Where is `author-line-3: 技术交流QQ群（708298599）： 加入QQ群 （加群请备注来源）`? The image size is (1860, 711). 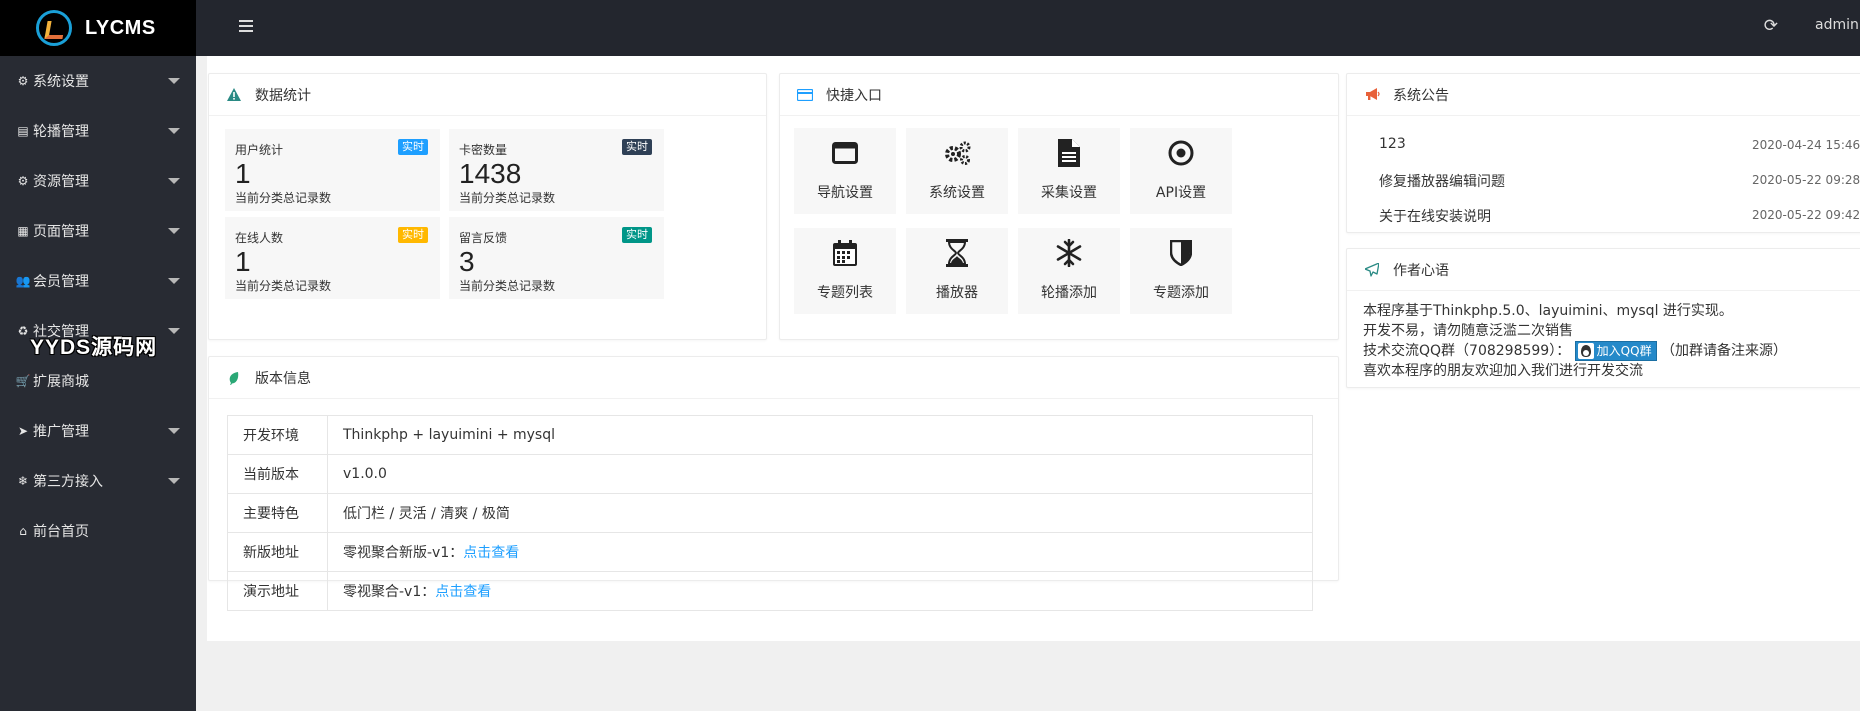 author-line-3: 技术交流QQ群（708298599）： 加入QQ群 （加群请备注来源） is located at coordinates (1611, 351).